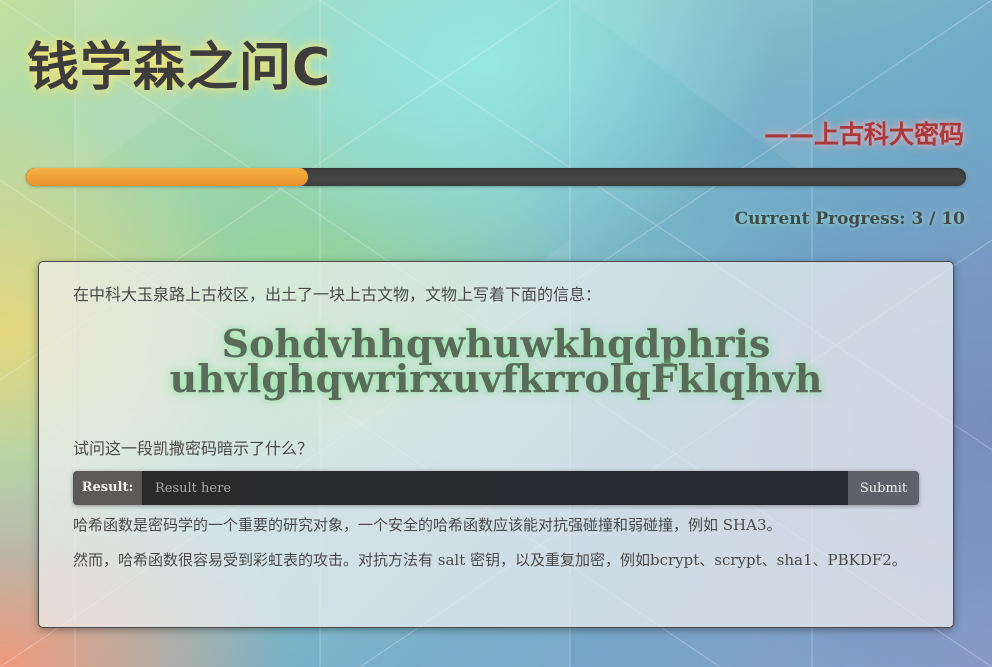 This screenshot has width=992, height=667. Describe the element at coordinates (863, 134) in the screenshot. I see `app-subtitle: ——上古科大密码` at that location.